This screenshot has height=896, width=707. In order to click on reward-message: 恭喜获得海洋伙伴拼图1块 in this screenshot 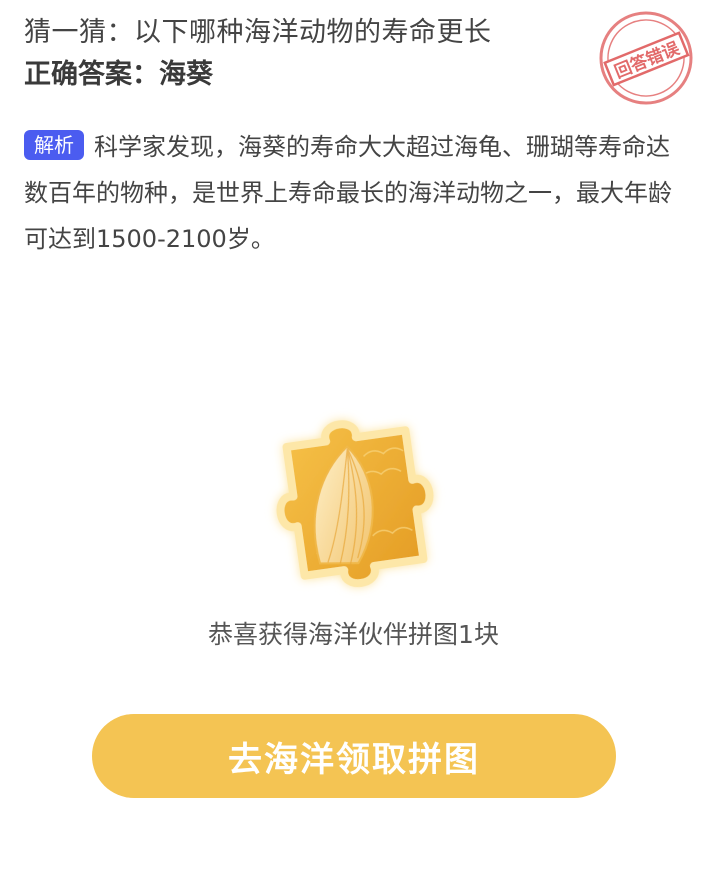, I will do `click(353, 634)`.